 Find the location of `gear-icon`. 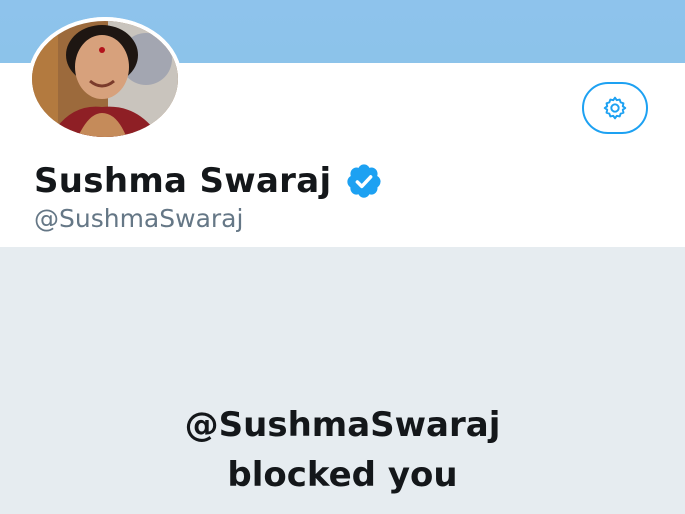

gear-icon is located at coordinates (615, 108).